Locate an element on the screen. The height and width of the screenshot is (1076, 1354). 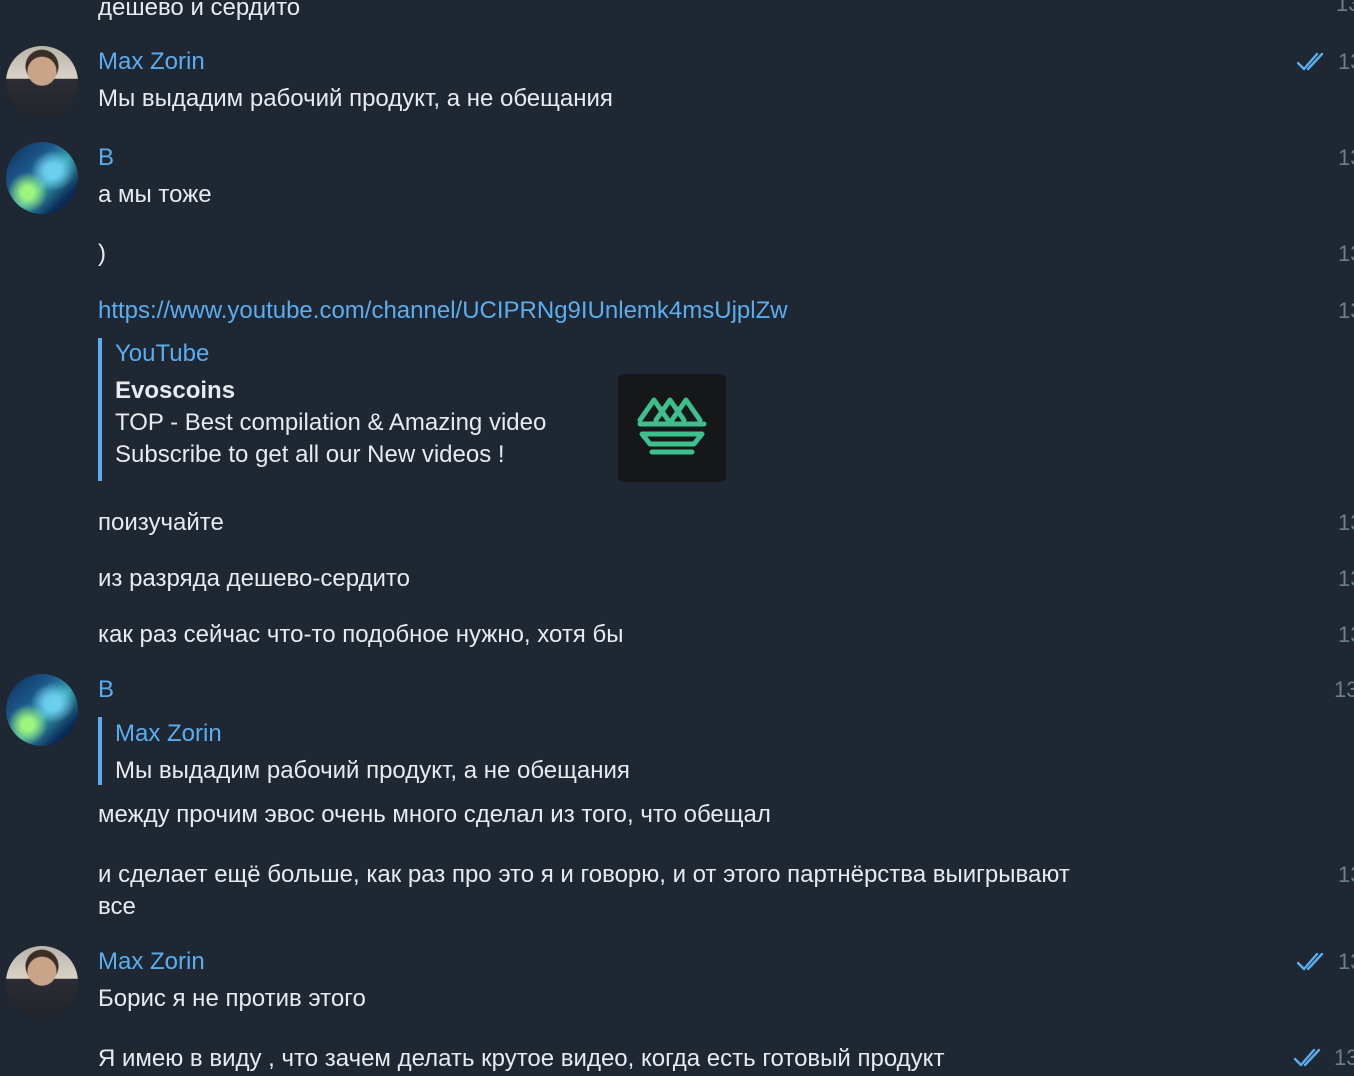
link-preview-site: YouTube is located at coordinates (162, 354).